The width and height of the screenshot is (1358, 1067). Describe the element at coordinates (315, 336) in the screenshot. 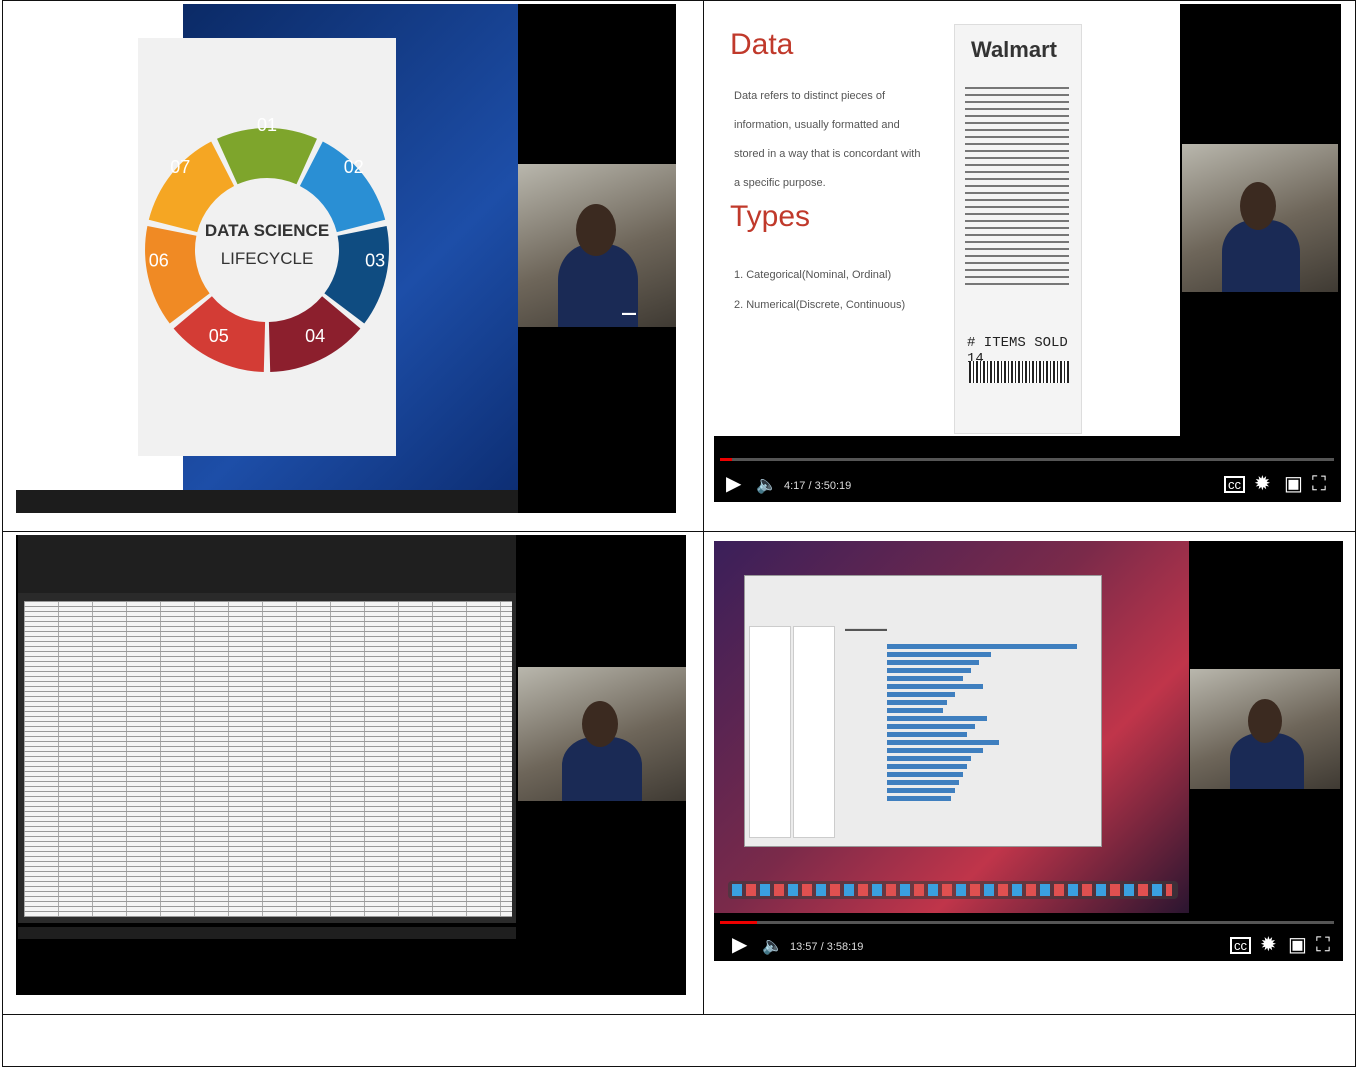

I see `lifecycle-step-number: 04` at that location.